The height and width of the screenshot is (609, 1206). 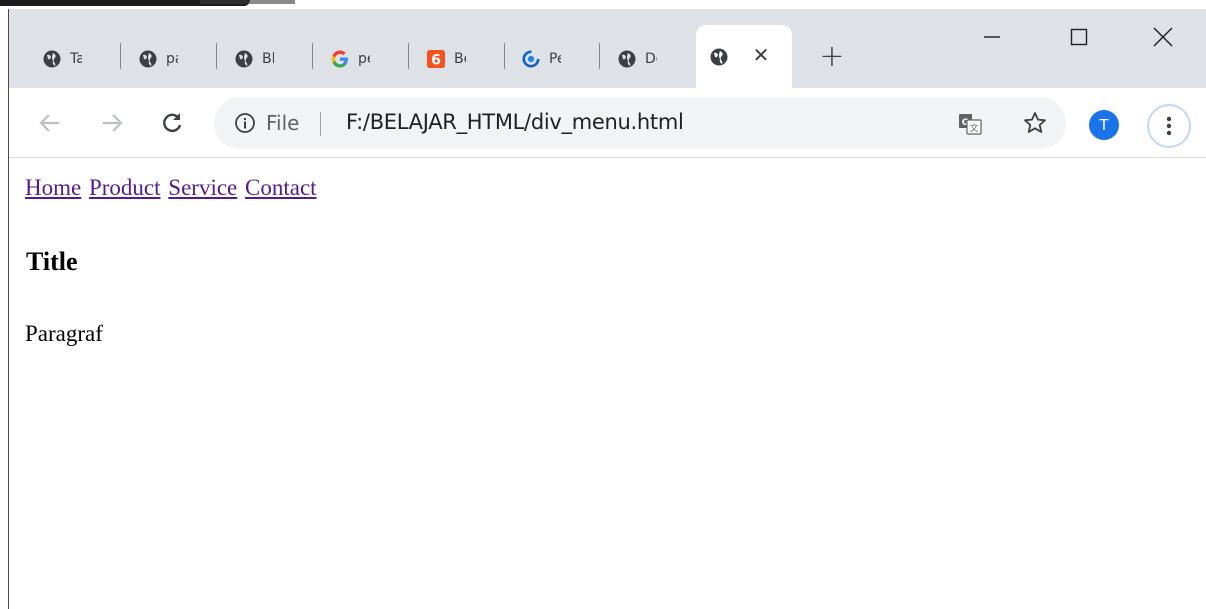 I want to click on back-arrow-icon, so click(x=49, y=123).